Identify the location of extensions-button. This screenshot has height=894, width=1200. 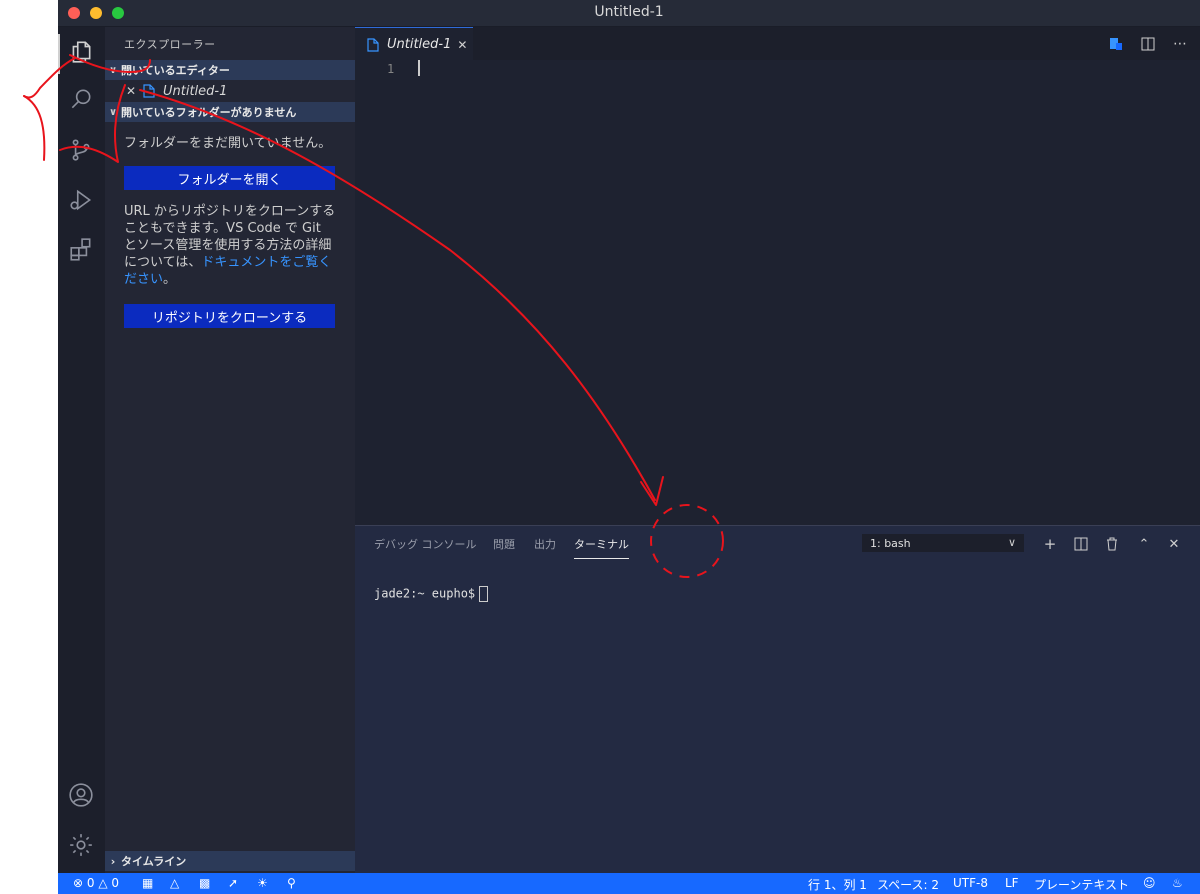
(81, 250).